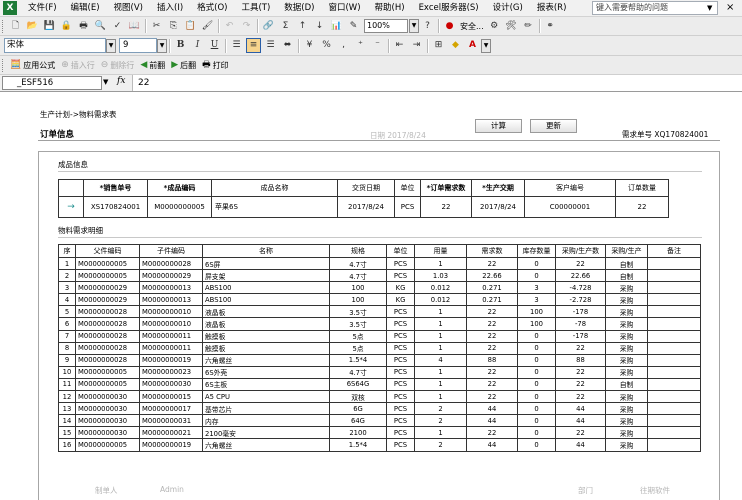 This screenshot has width=742, height=500. I want to click on align-left-icon: ☰, so click(236, 45).